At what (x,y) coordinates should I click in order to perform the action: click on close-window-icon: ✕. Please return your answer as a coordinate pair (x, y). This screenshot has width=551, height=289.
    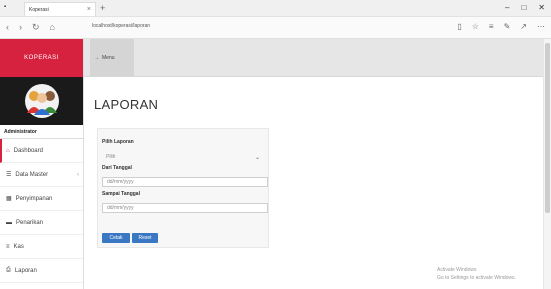
    Looking at the image, I should click on (541, 7).